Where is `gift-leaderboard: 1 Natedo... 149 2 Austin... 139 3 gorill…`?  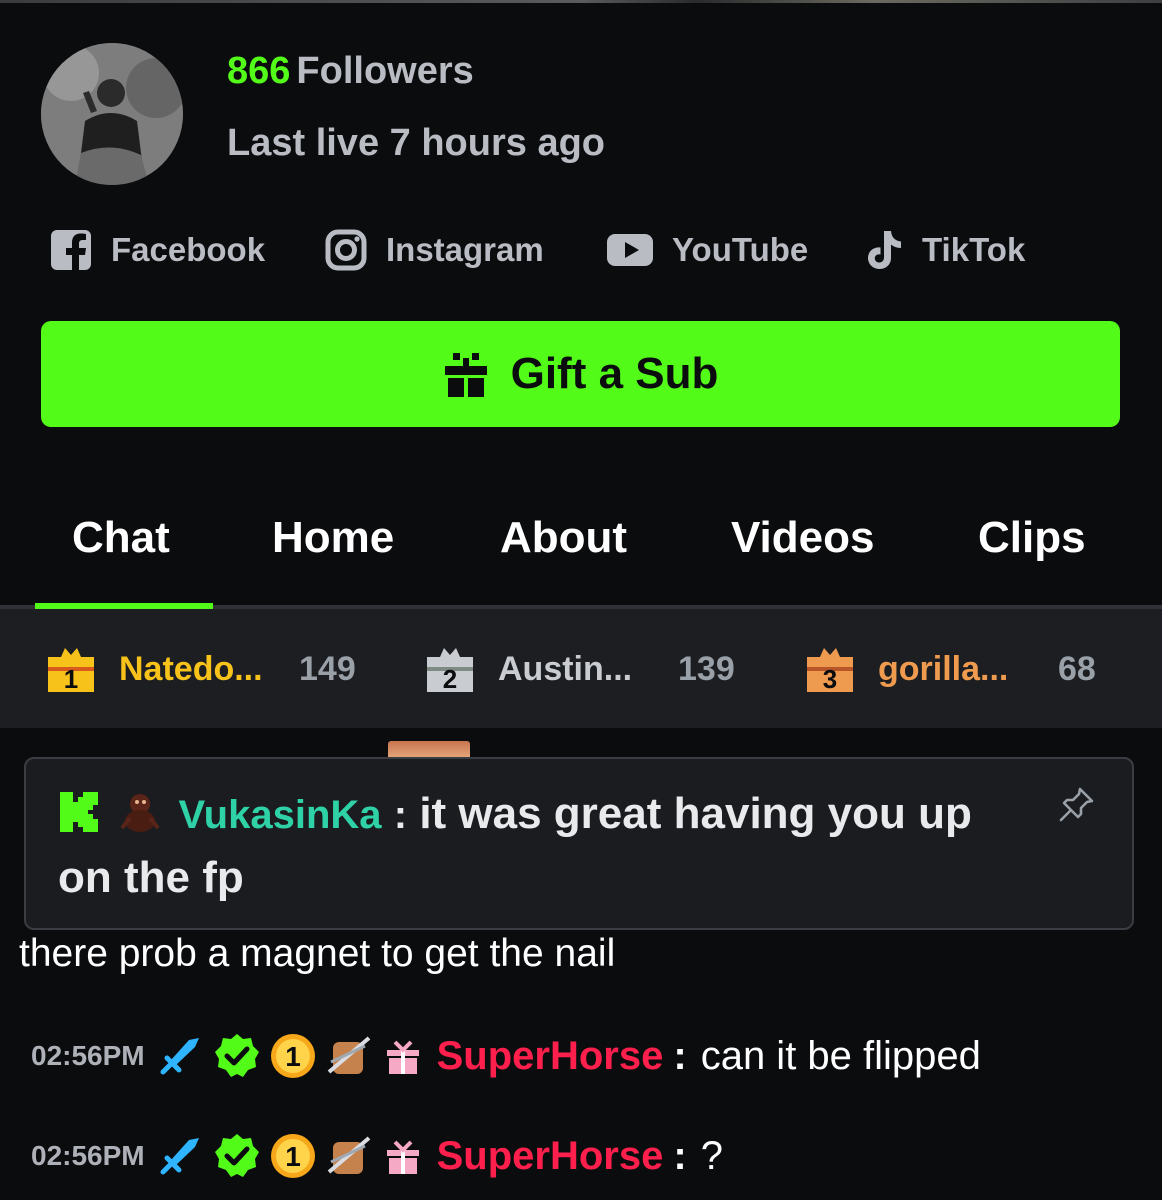
gift-leaderboard: 1 Natedo... 149 2 Austin... 139 3 gorill… is located at coordinates (581, 668).